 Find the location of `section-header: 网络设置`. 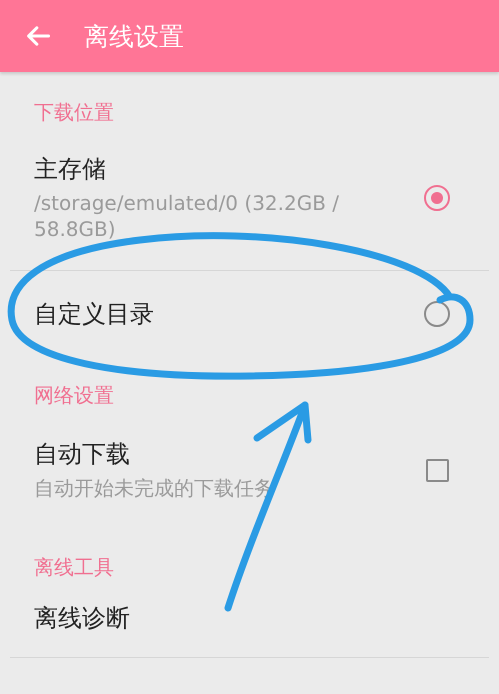

section-header: 网络设置 is located at coordinates (74, 395).